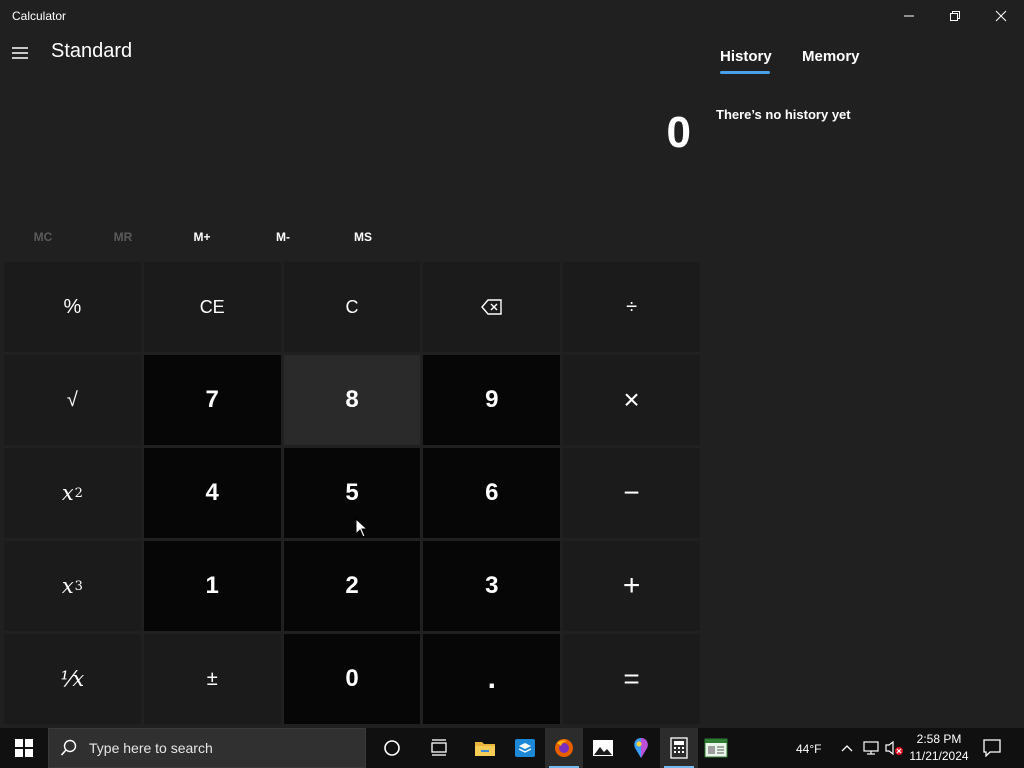  I want to click on taskbar-firefox, so click(564, 748).